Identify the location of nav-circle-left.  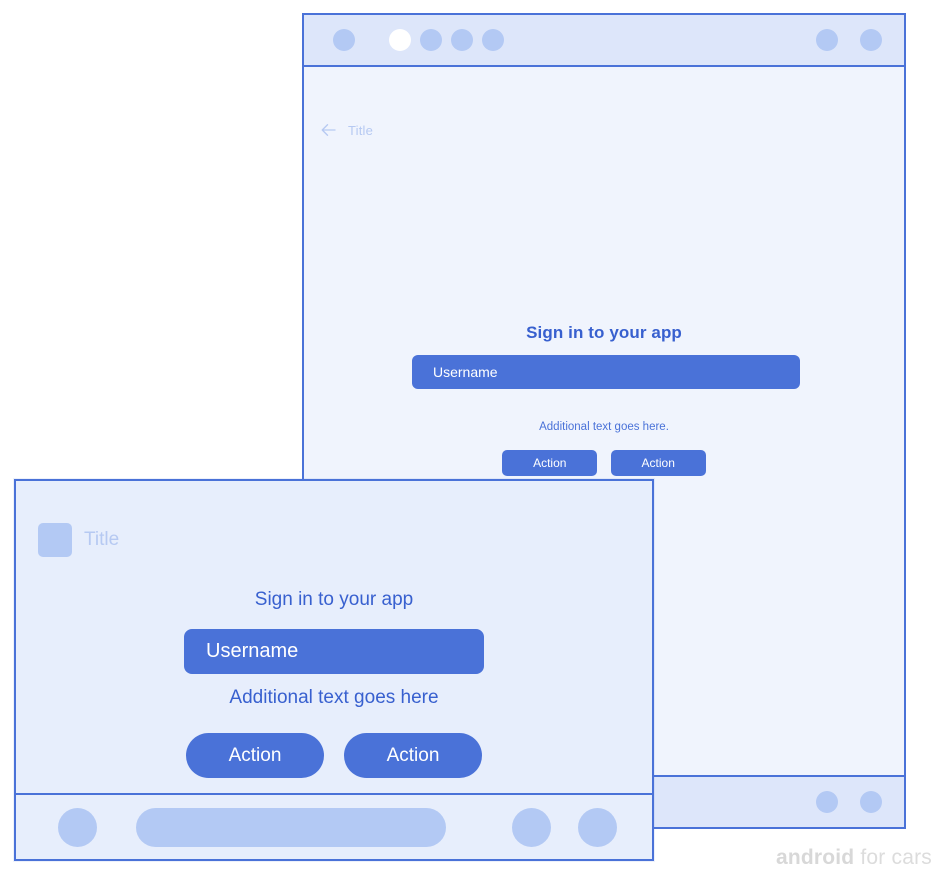
(77, 827).